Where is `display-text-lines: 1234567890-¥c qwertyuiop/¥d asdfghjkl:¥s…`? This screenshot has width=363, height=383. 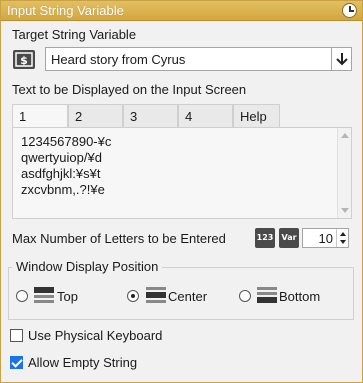
display-text-lines: 1234567890-¥c qwertyuiop/¥d asdfghjkl:¥s… is located at coordinates (66, 166).